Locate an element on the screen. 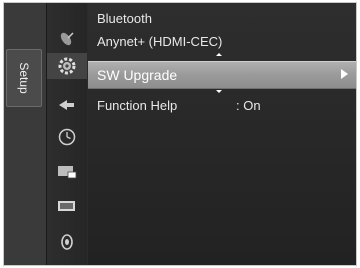  scroll-up-icon is located at coordinates (219, 54).